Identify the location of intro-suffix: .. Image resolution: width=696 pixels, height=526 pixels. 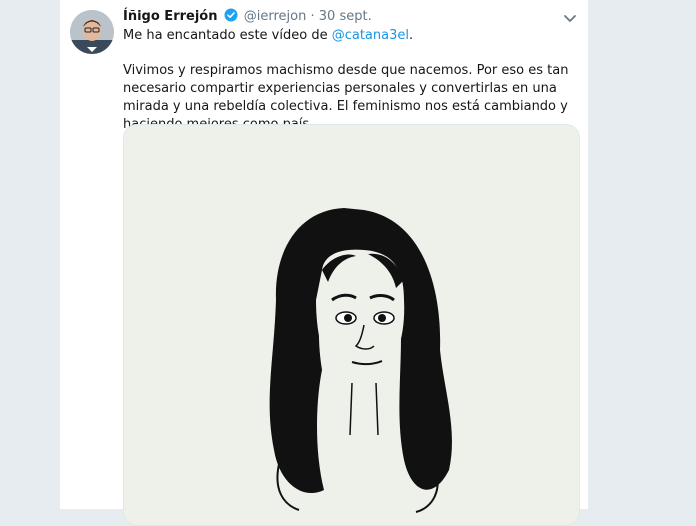
(411, 35).